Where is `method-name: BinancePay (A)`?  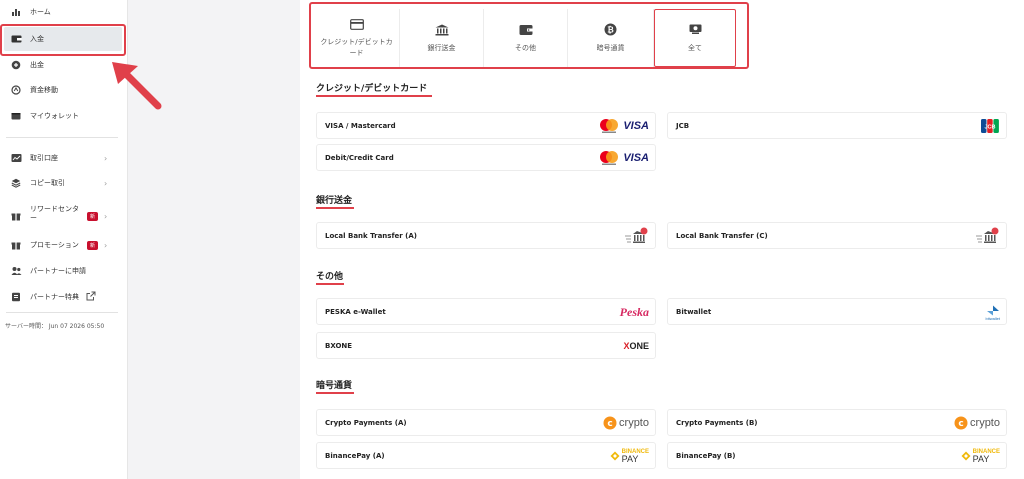 method-name: BinancePay (A) is located at coordinates (355, 455).